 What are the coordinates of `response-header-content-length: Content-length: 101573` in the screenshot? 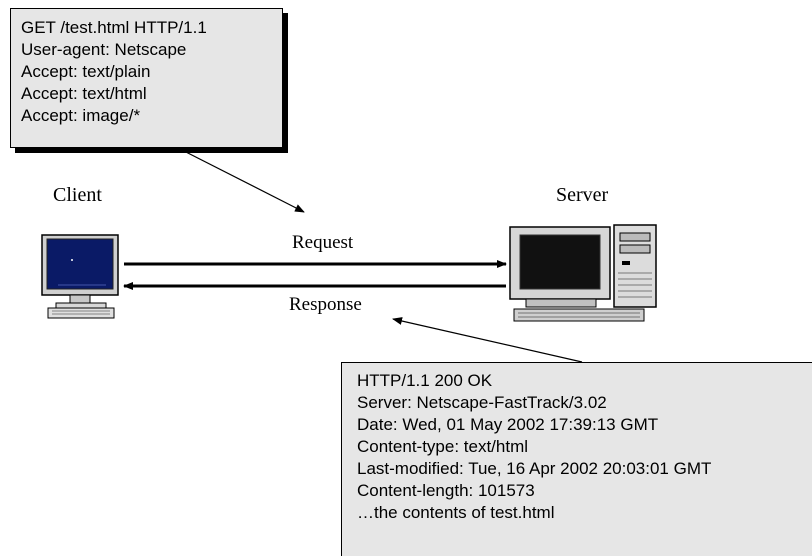 It's located at (446, 490).